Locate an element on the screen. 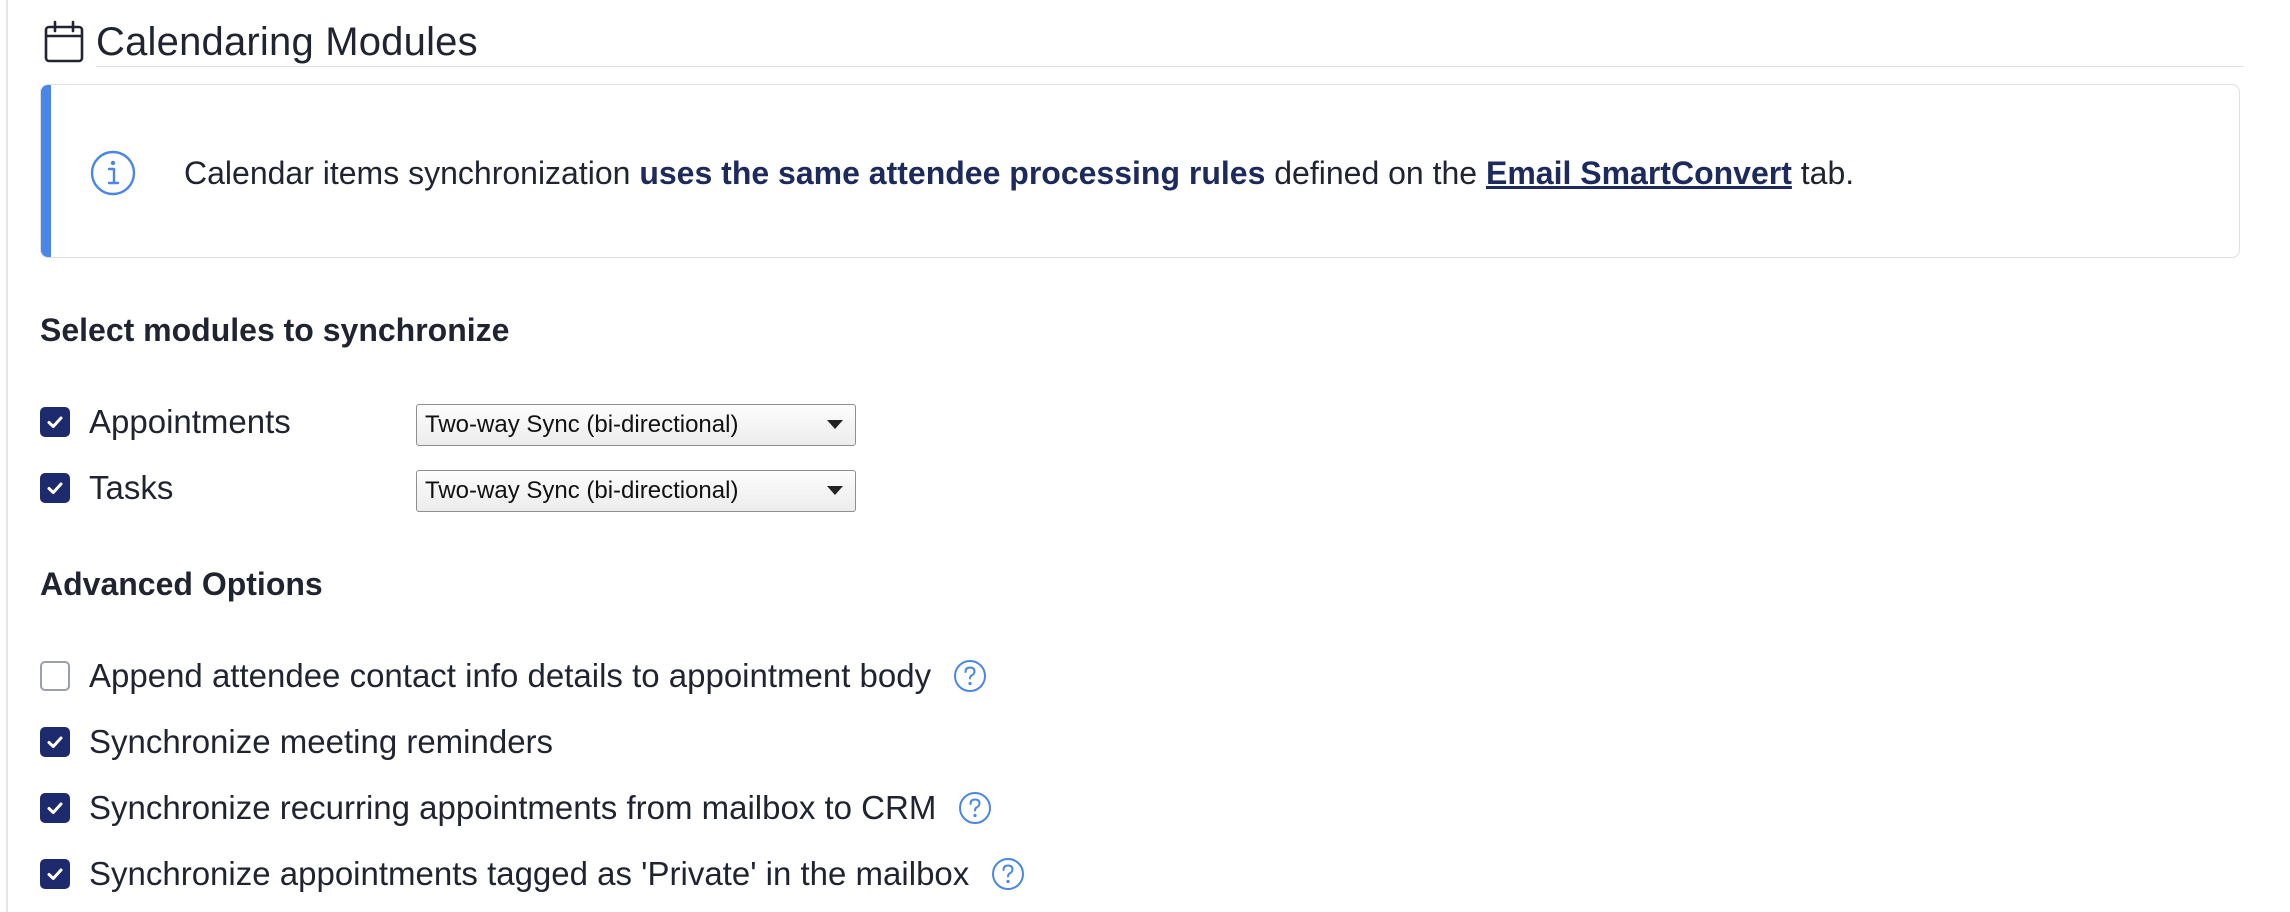 This screenshot has height=912, width=2290. callout-text-middle: defined on the is located at coordinates (1375, 173).